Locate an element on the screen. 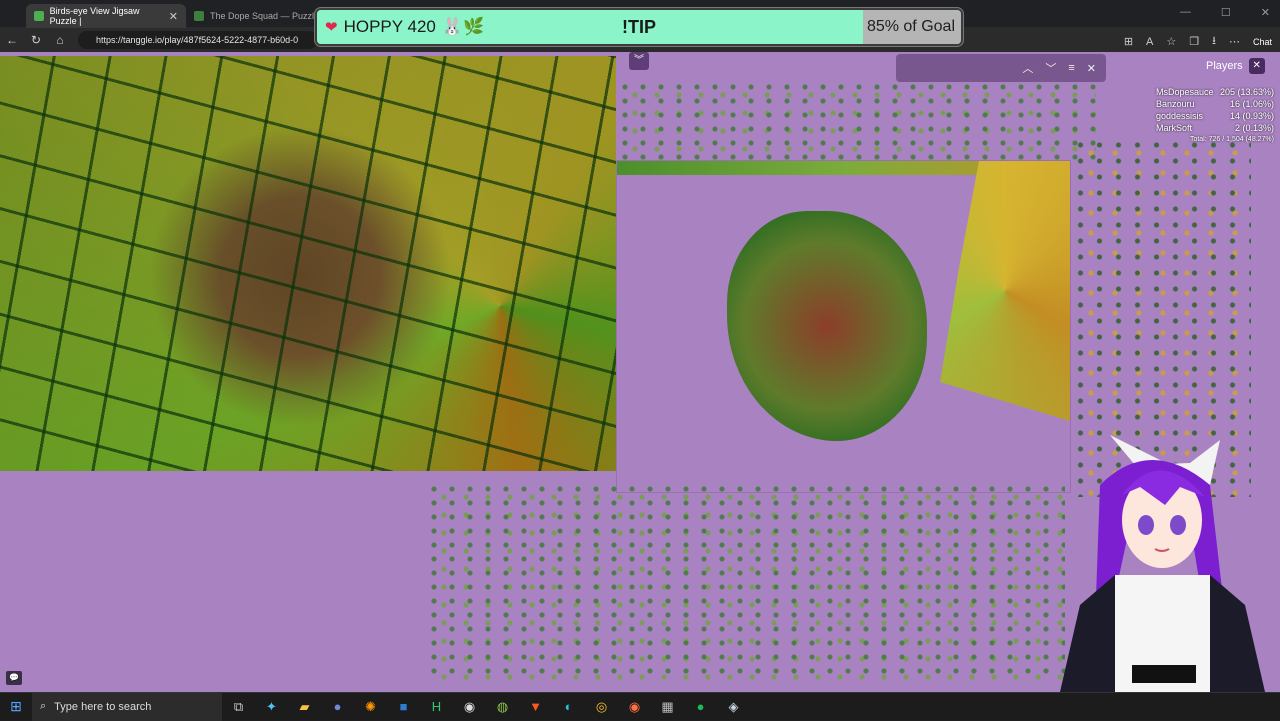 The height and width of the screenshot is (721, 1280). players-panel-header: Players ✕ is located at coordinates (1235, 66).